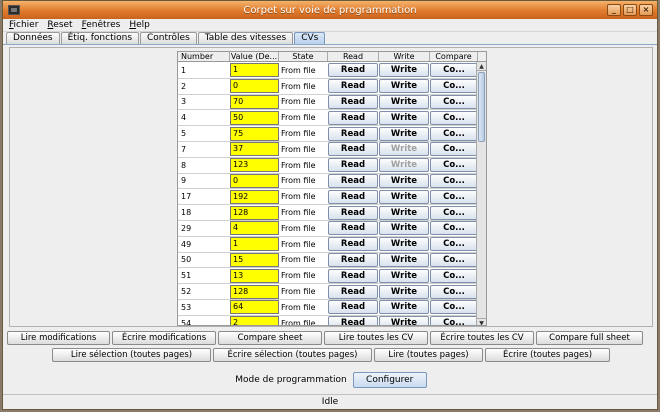  Describe the element at coordinates (254, 307) in the screenshot. I see `cv-value-field: 64` at that location.